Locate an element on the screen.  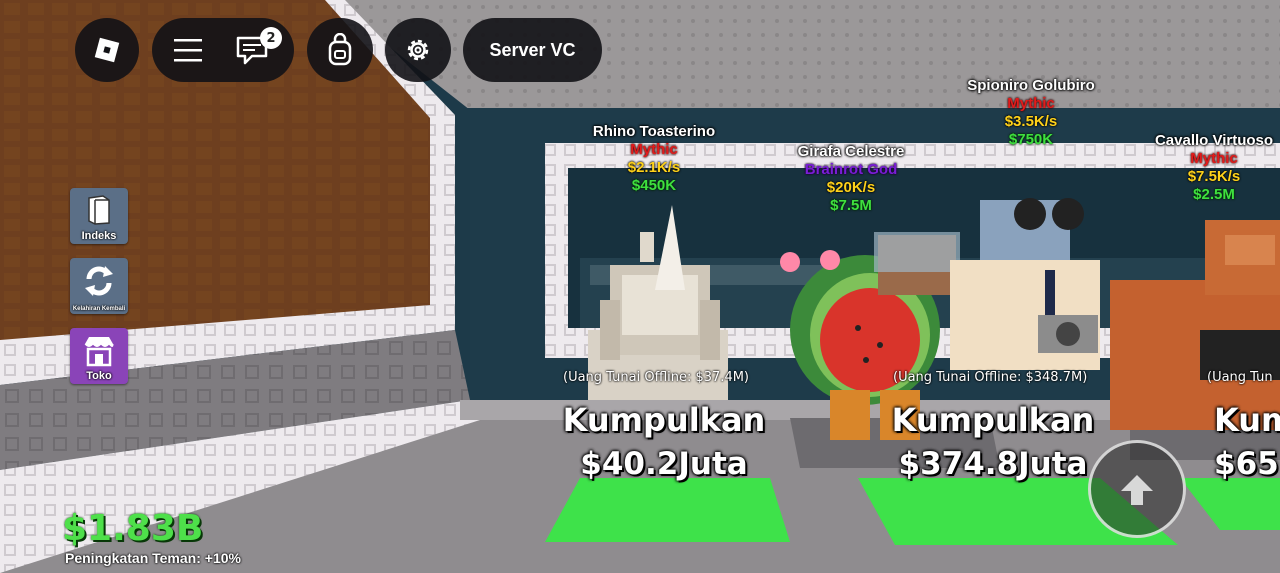
gear-icon is located at coordinates (418, 50).